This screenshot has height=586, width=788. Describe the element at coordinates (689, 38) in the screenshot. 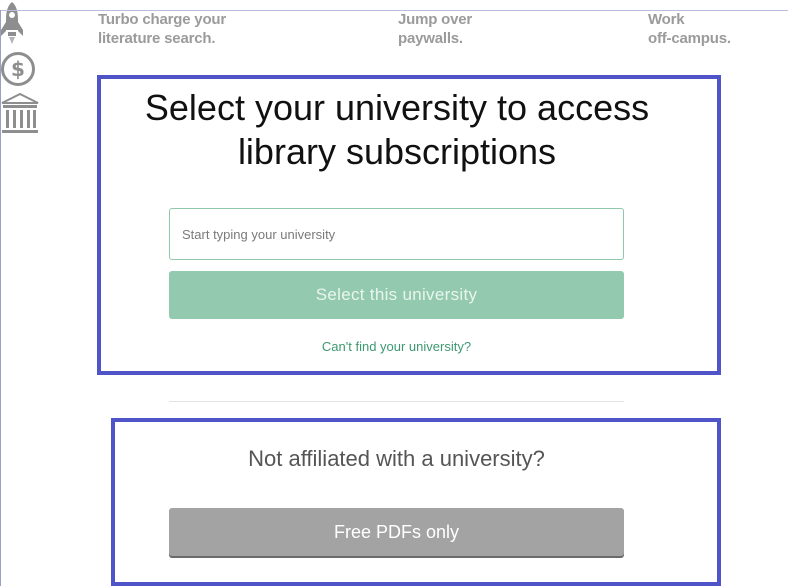

I see `feature-offcampus-line2: off-campus.` at that location.